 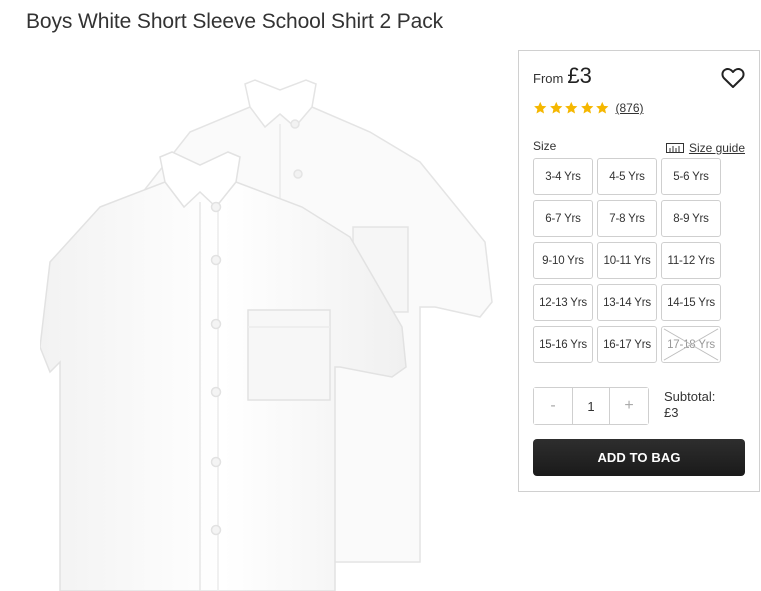 I want to click on size-option: 17-18 Yrs, so click(x=691, y=344).